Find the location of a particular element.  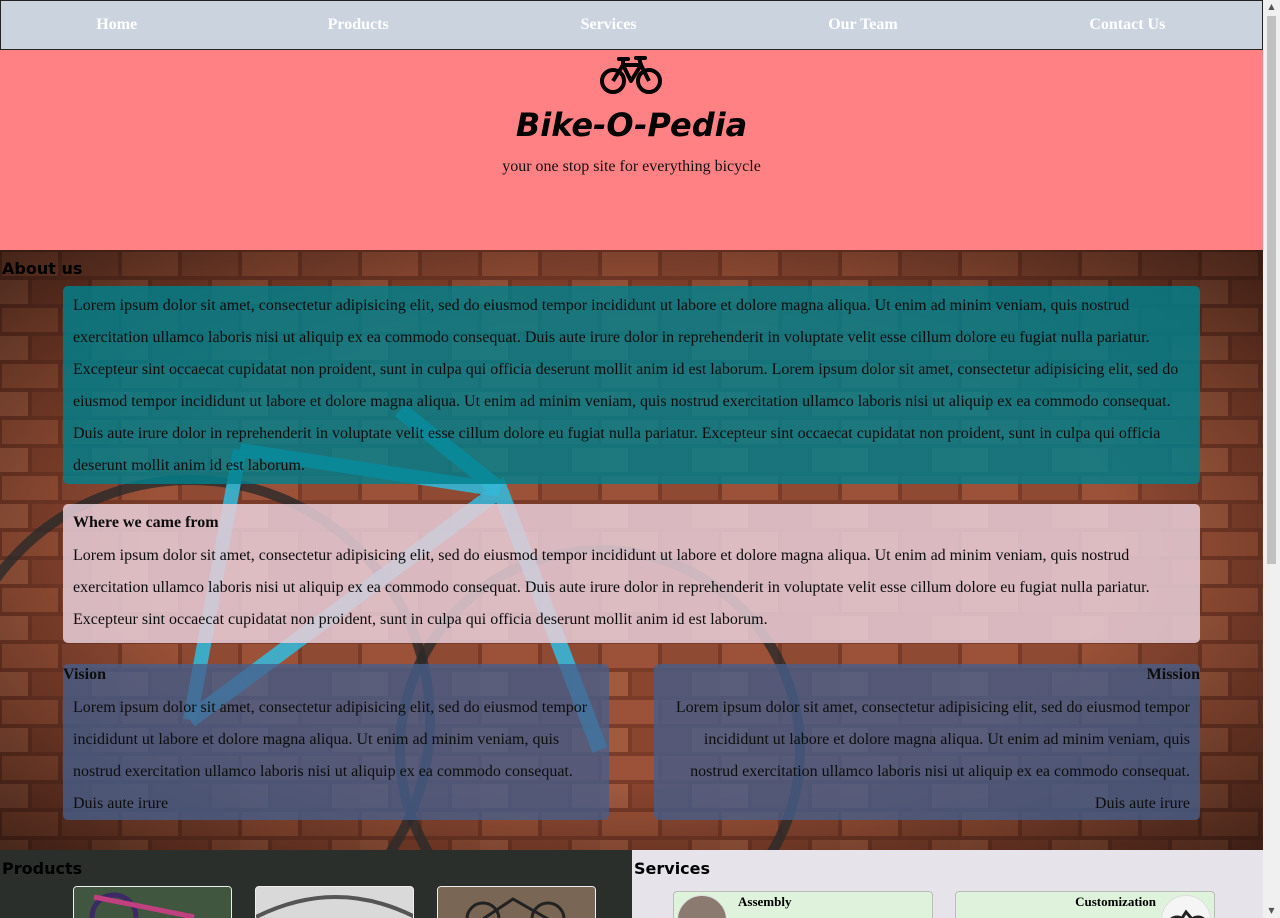

service-card-customization: Customization is located at coordinates (1085, 904).